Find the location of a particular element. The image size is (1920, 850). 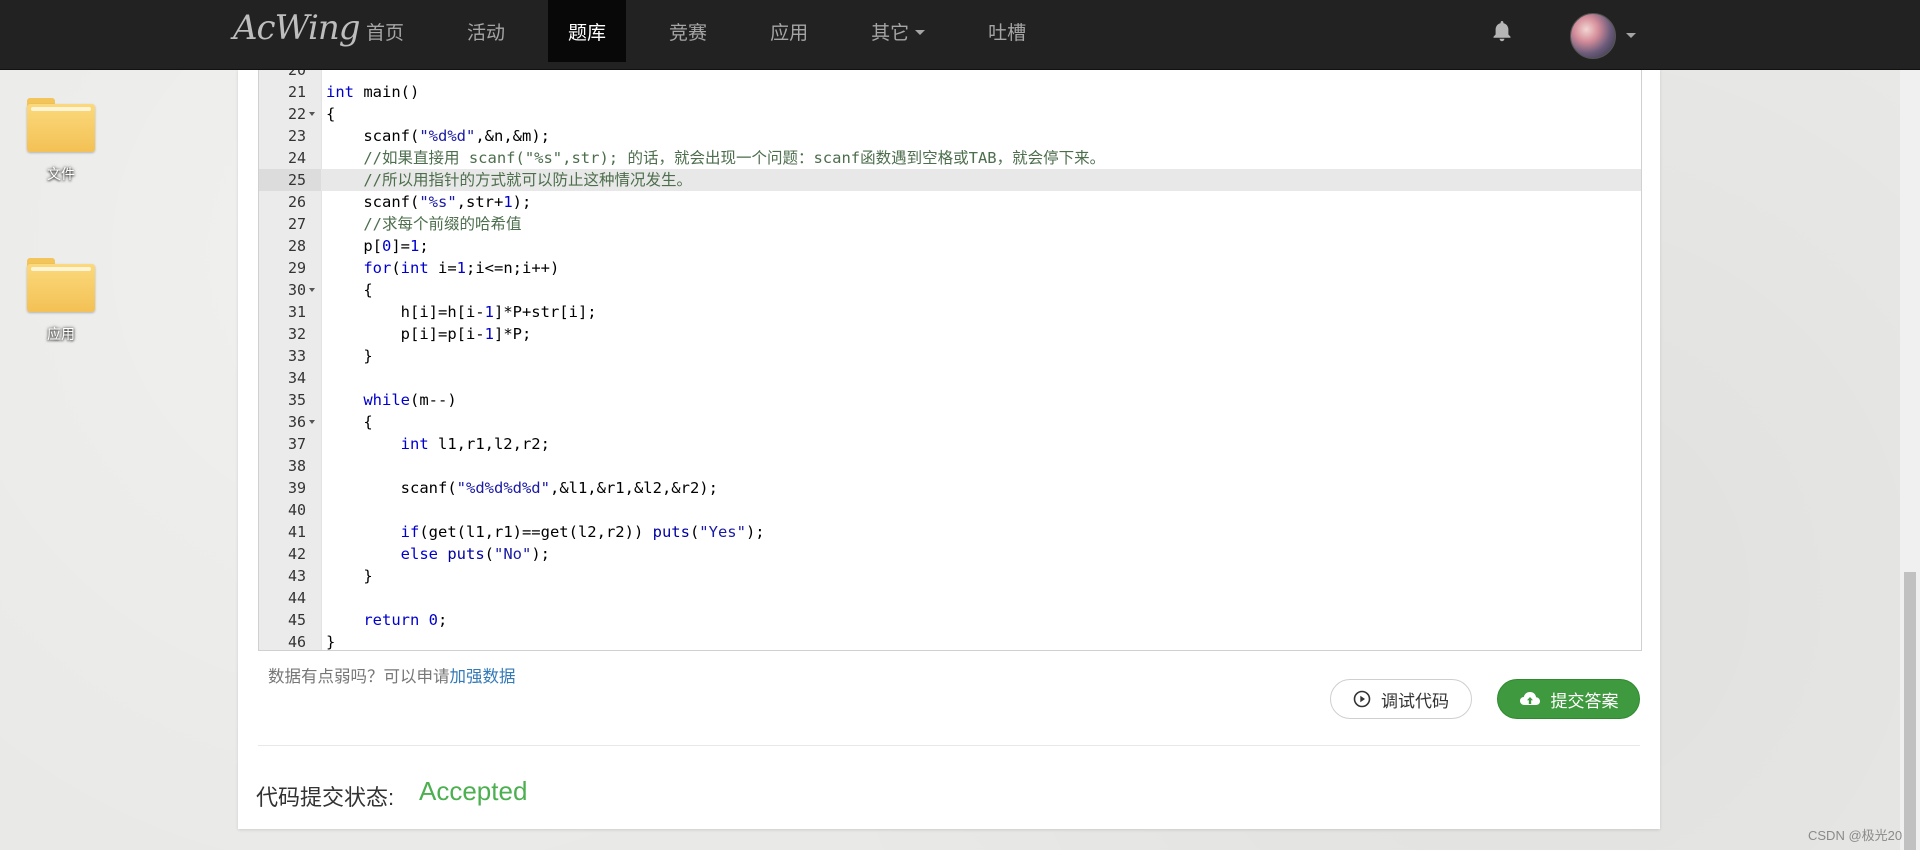

code-text: p[i]=p[i-1]*P; is located at coordinates (429, 334).